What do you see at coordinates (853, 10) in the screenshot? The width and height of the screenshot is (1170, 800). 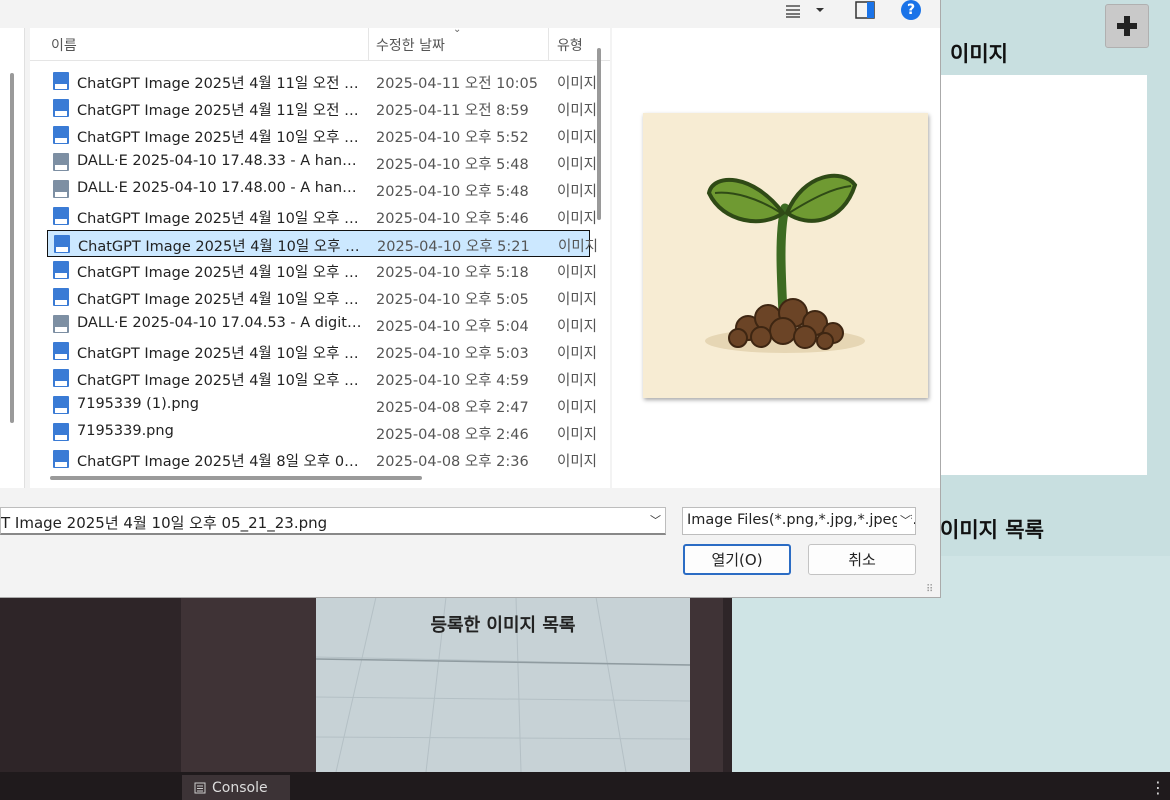 I see `dialog-toolbar: ?` at bounding box center [853, 10].